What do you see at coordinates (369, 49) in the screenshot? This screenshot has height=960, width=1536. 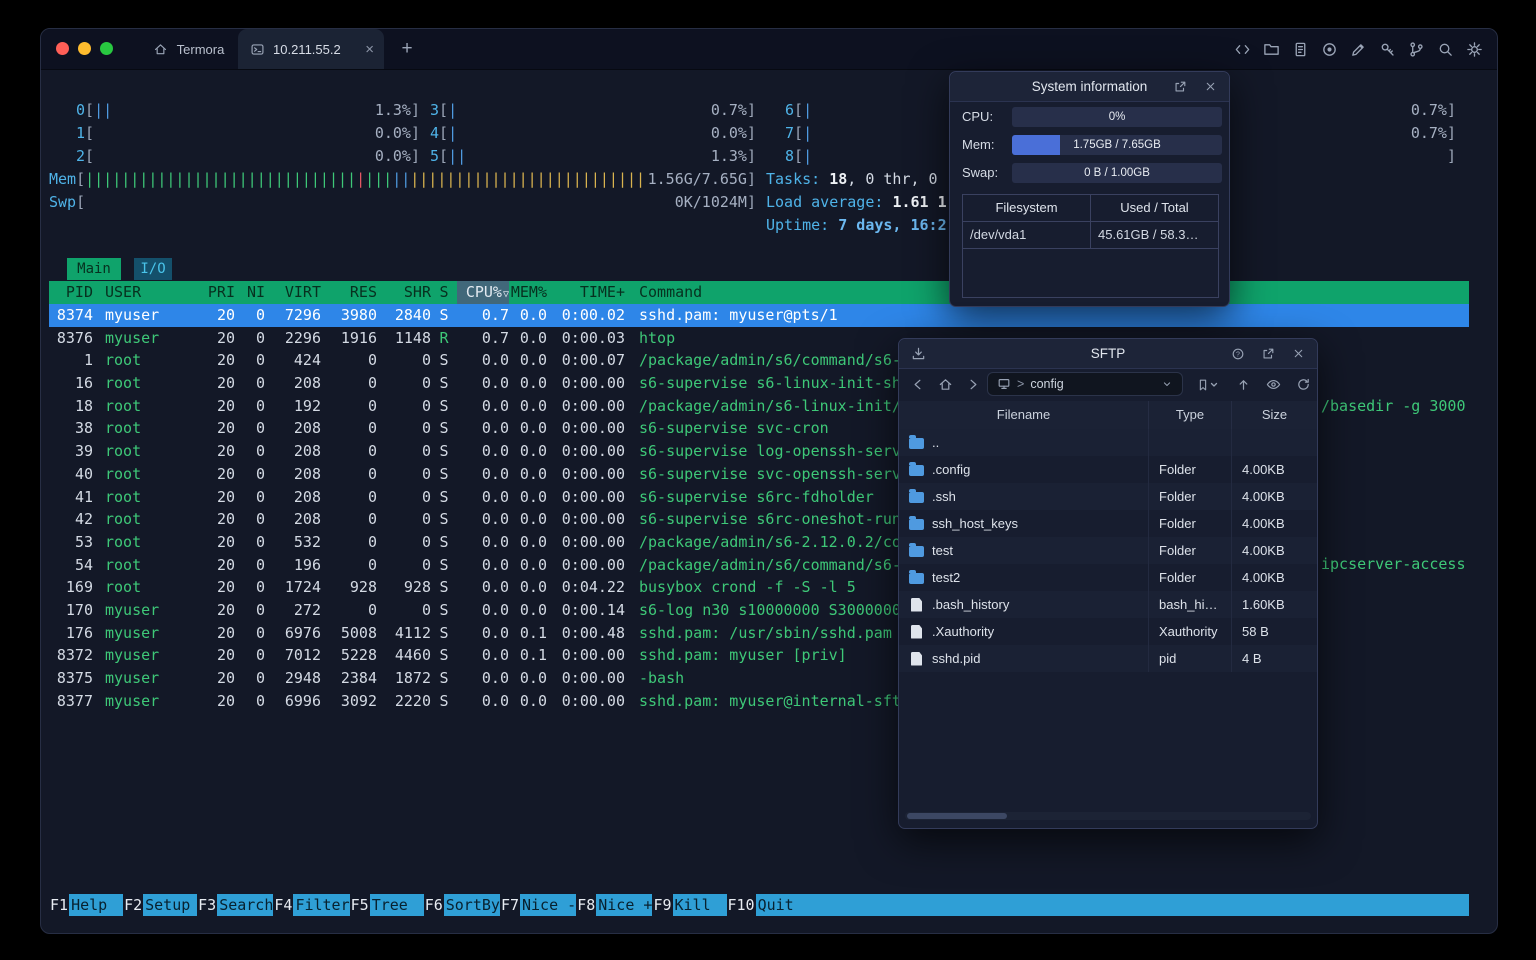 I see `close-tab-icon: ×` at bounding box center [369, 49].